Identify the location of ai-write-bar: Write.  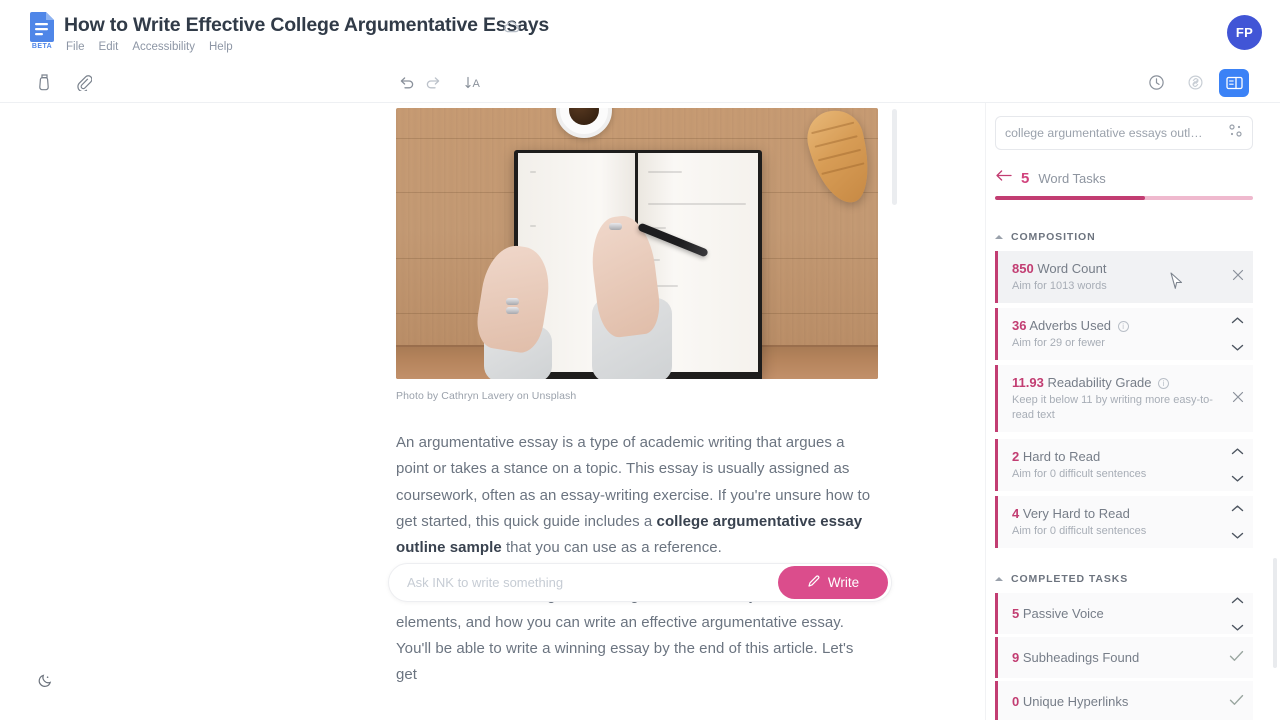
(640, 582).